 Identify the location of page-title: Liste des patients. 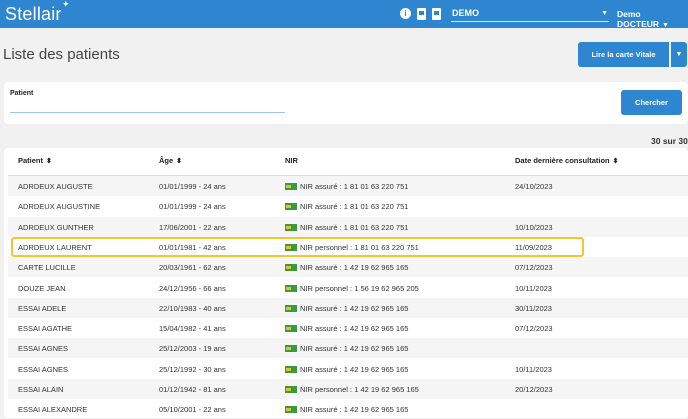
(61, 54).